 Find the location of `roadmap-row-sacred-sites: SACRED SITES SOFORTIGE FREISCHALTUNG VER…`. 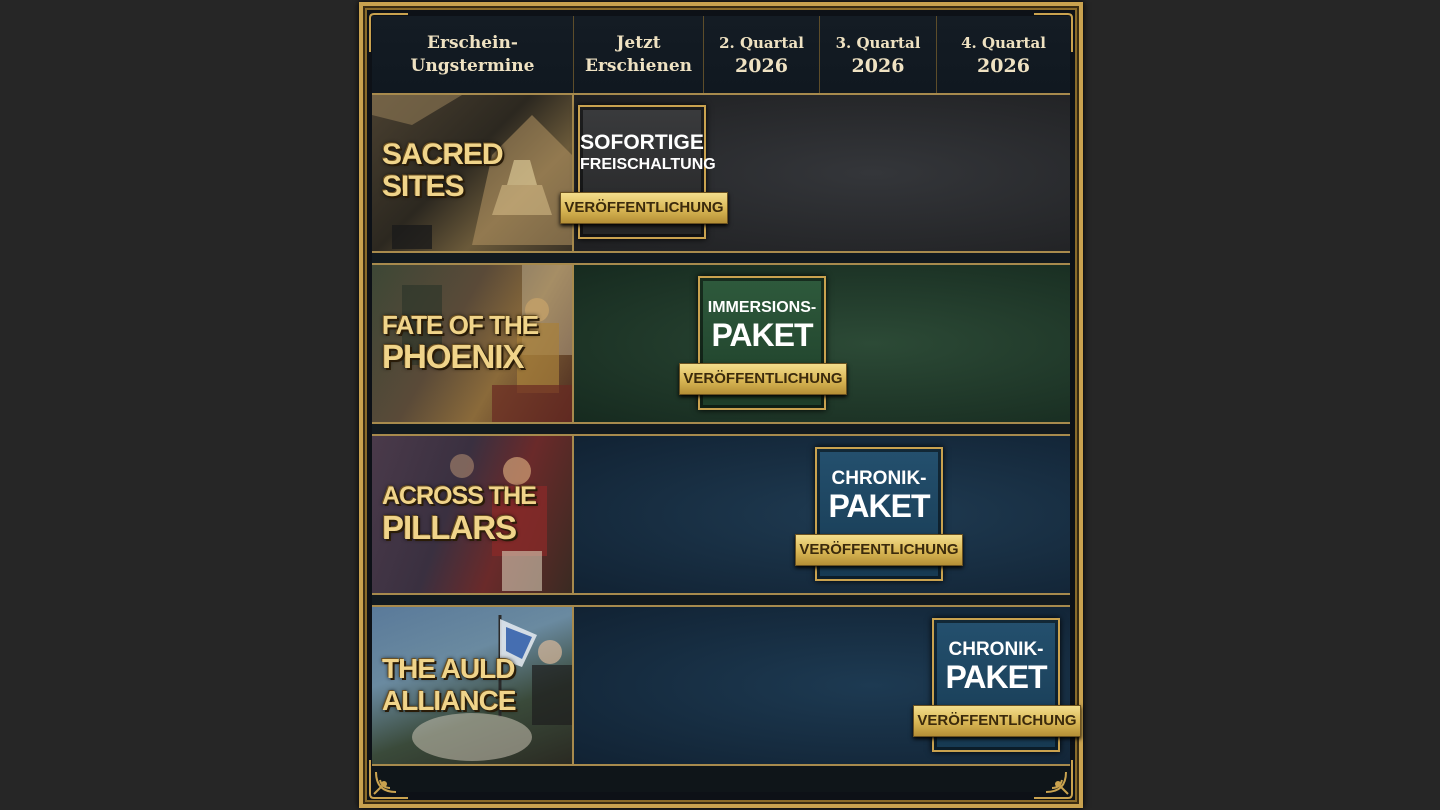

roadmap-row-sacred-sites: SACRED SITES SOFORTIGE FREISCHALTUNG VER… is located at coordinates (721, 173).